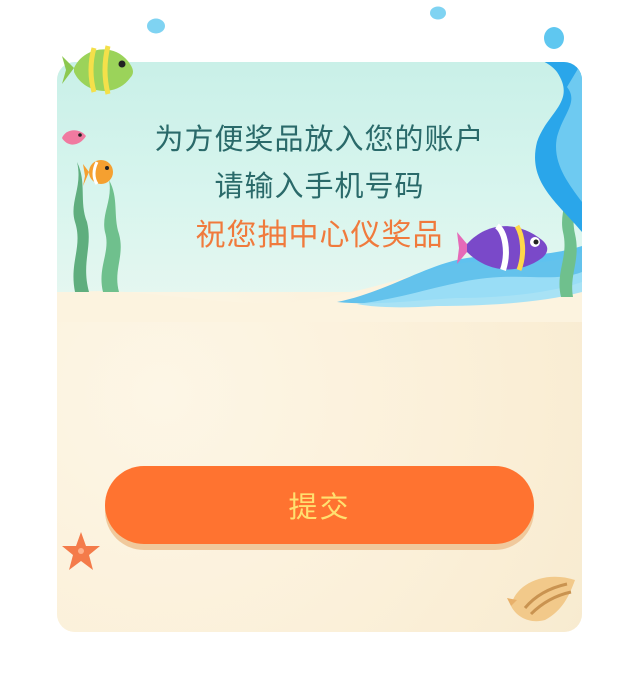 The height and width of the screenshot is (691, 638). Describe the element at coordinates (97, 70) in the screenshot. I see `tropical-fish-icon` at that location.